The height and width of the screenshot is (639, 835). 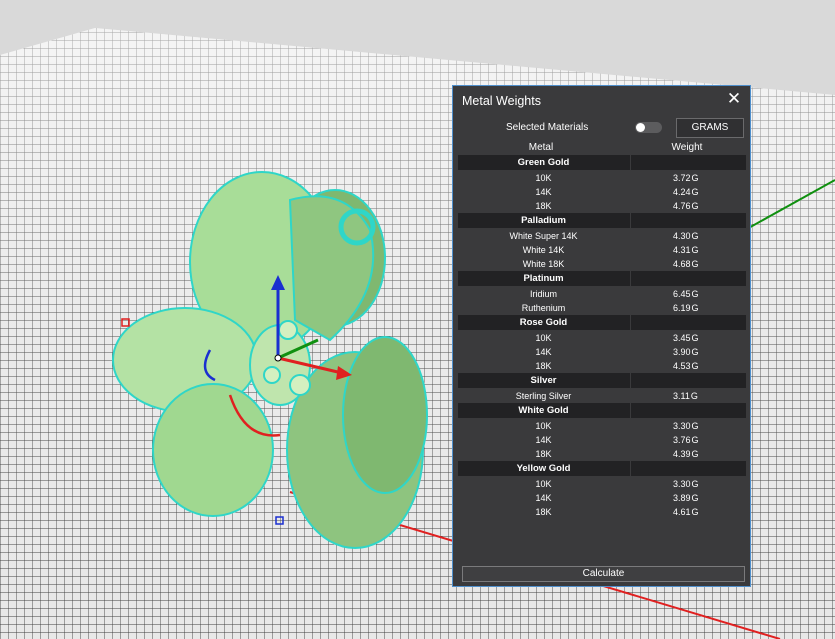 What do you see at coordinates (543, 468) in the screenshot?
I see `group-name: Yellow Gold` at bounding box center [543, 468].